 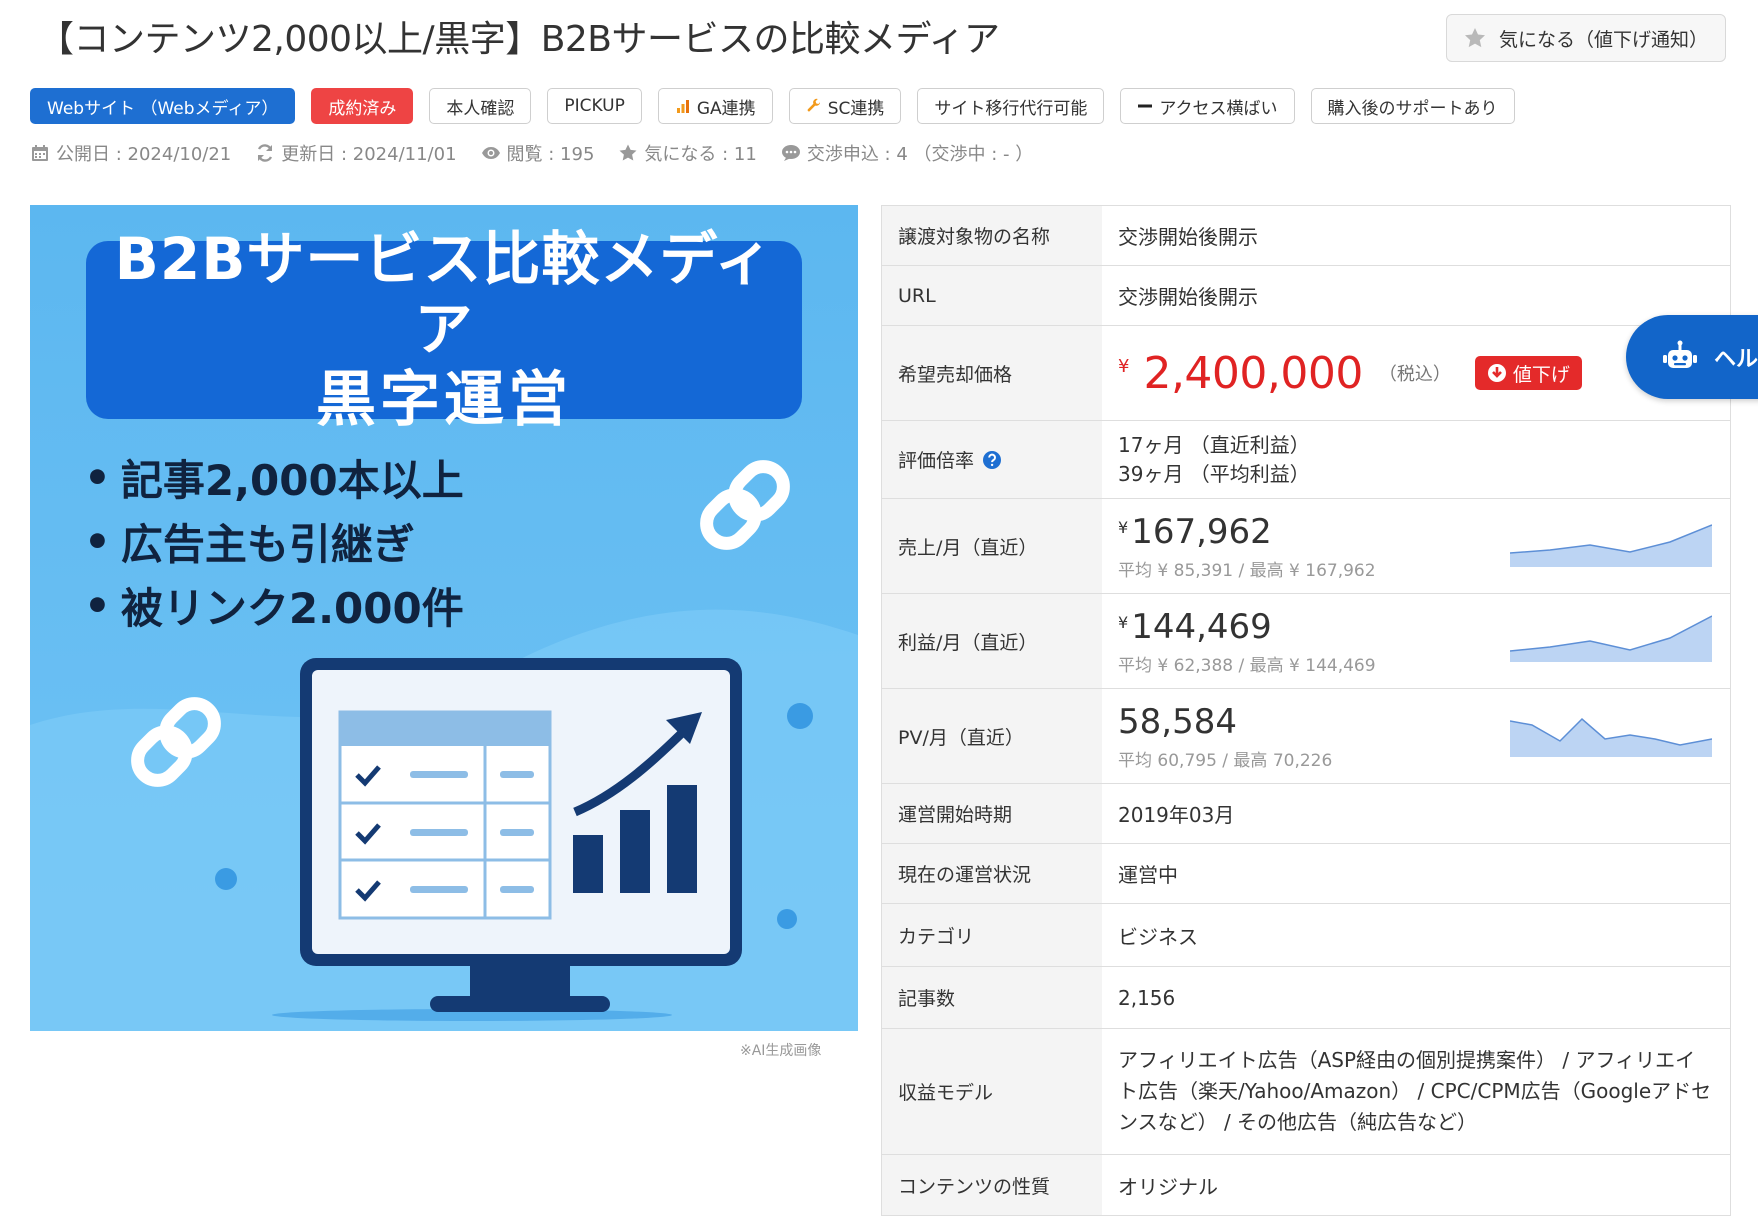 I want to click on bar-chart-icon, so click(x=682, y=106).